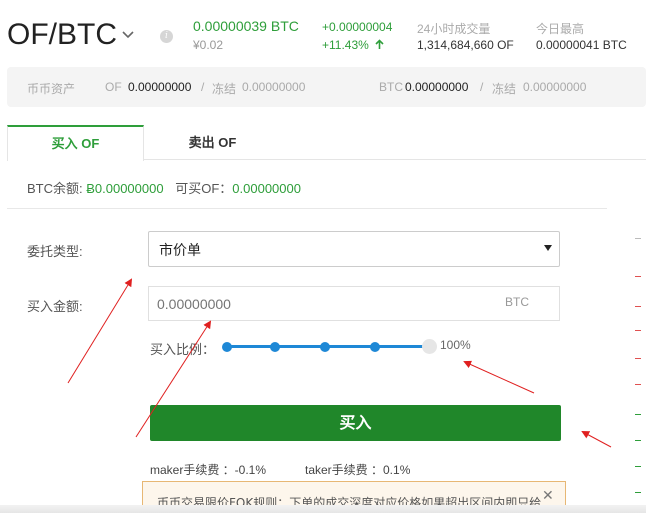 Image resolution: width=646 pixels, height=513 pixels. What do you see at coordinates (391, 87) in the screenshot?
I see `btc-currency: BTC` at bounding box center [391, 87].